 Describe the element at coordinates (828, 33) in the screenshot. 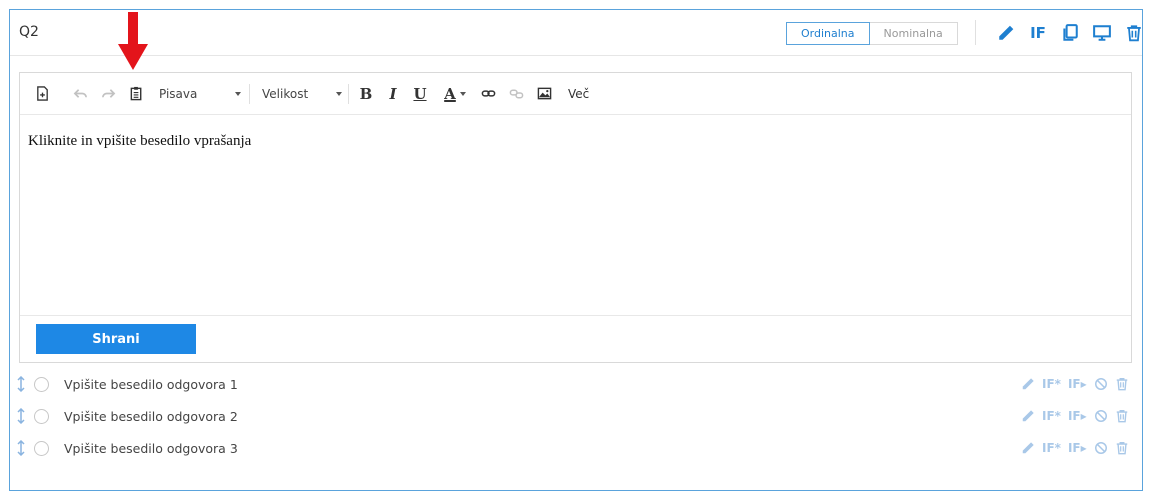

I see `ordinal-option: Ordinalna` at that location.